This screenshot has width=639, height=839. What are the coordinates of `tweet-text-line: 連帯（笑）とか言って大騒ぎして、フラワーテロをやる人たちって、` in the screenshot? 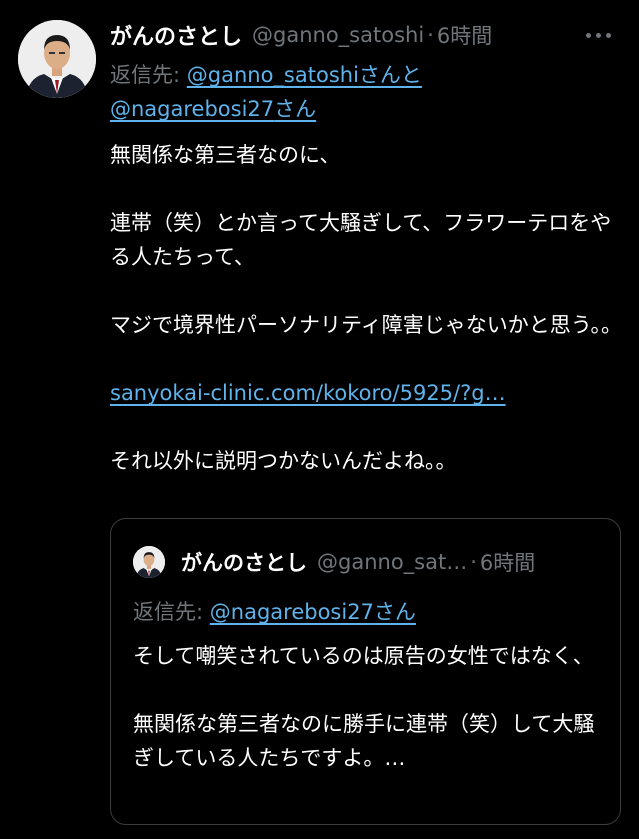 It's located at (361, 240).